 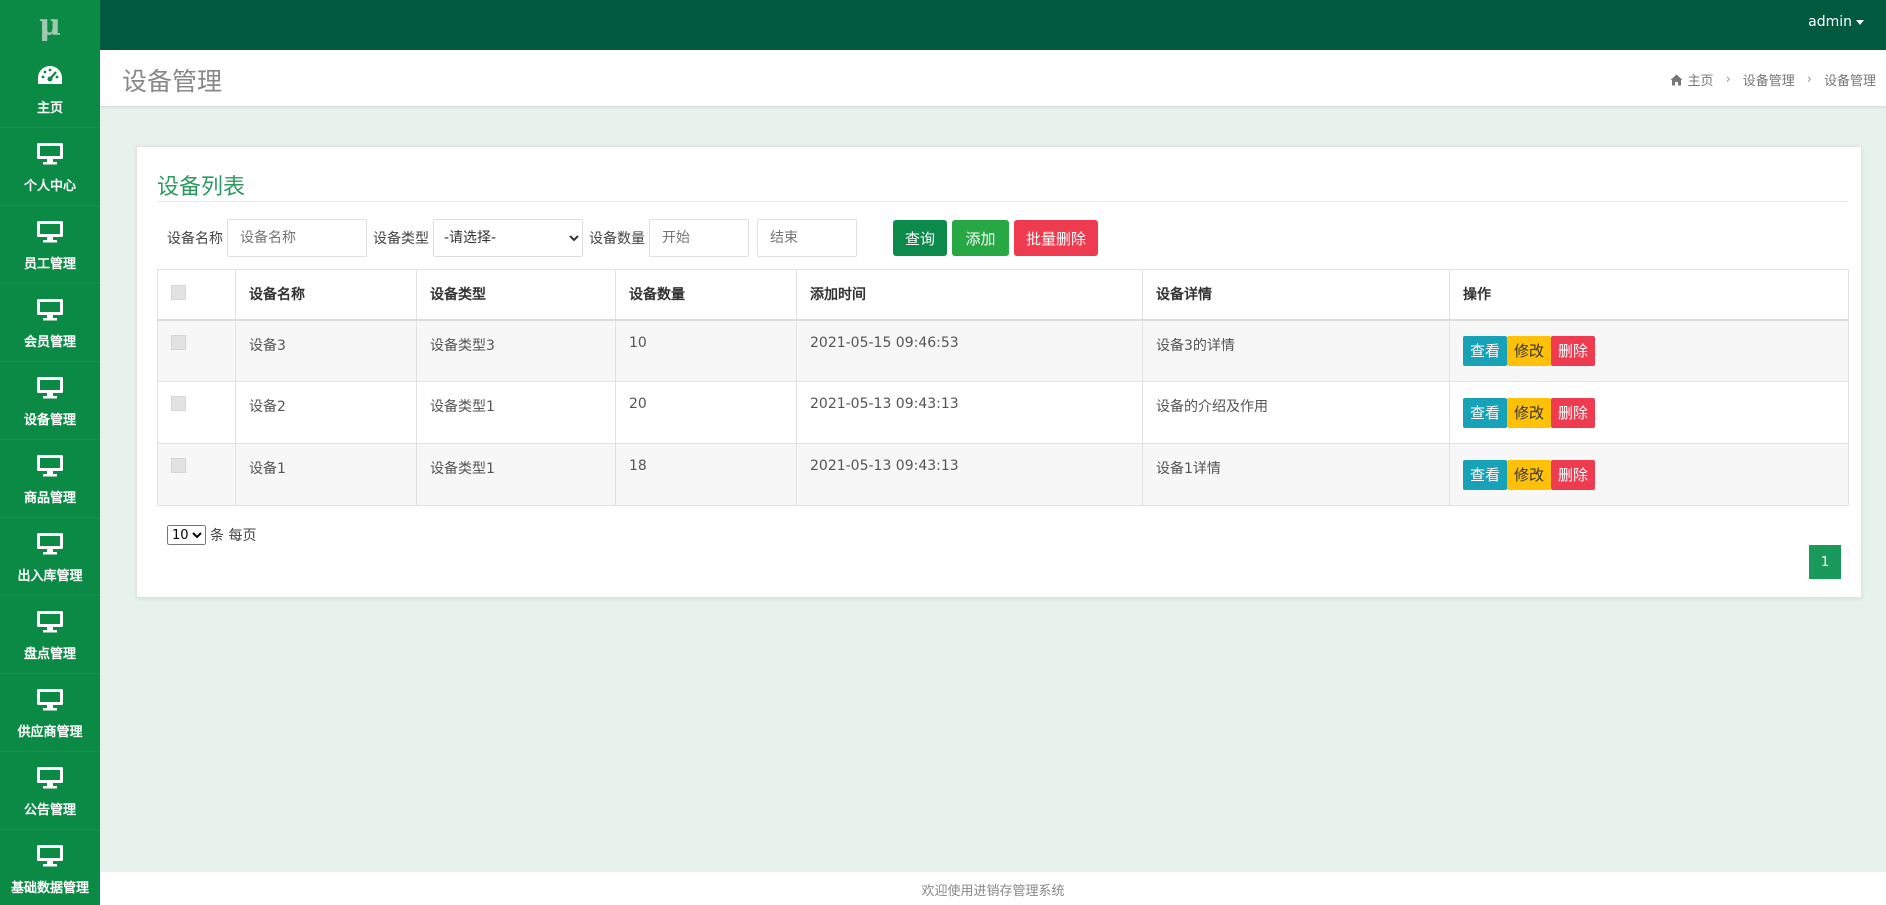 What do you see at coordinates (516, 295) in the screenshot?
I see `col-header: 设备类型` at bounding box center [516, 295].